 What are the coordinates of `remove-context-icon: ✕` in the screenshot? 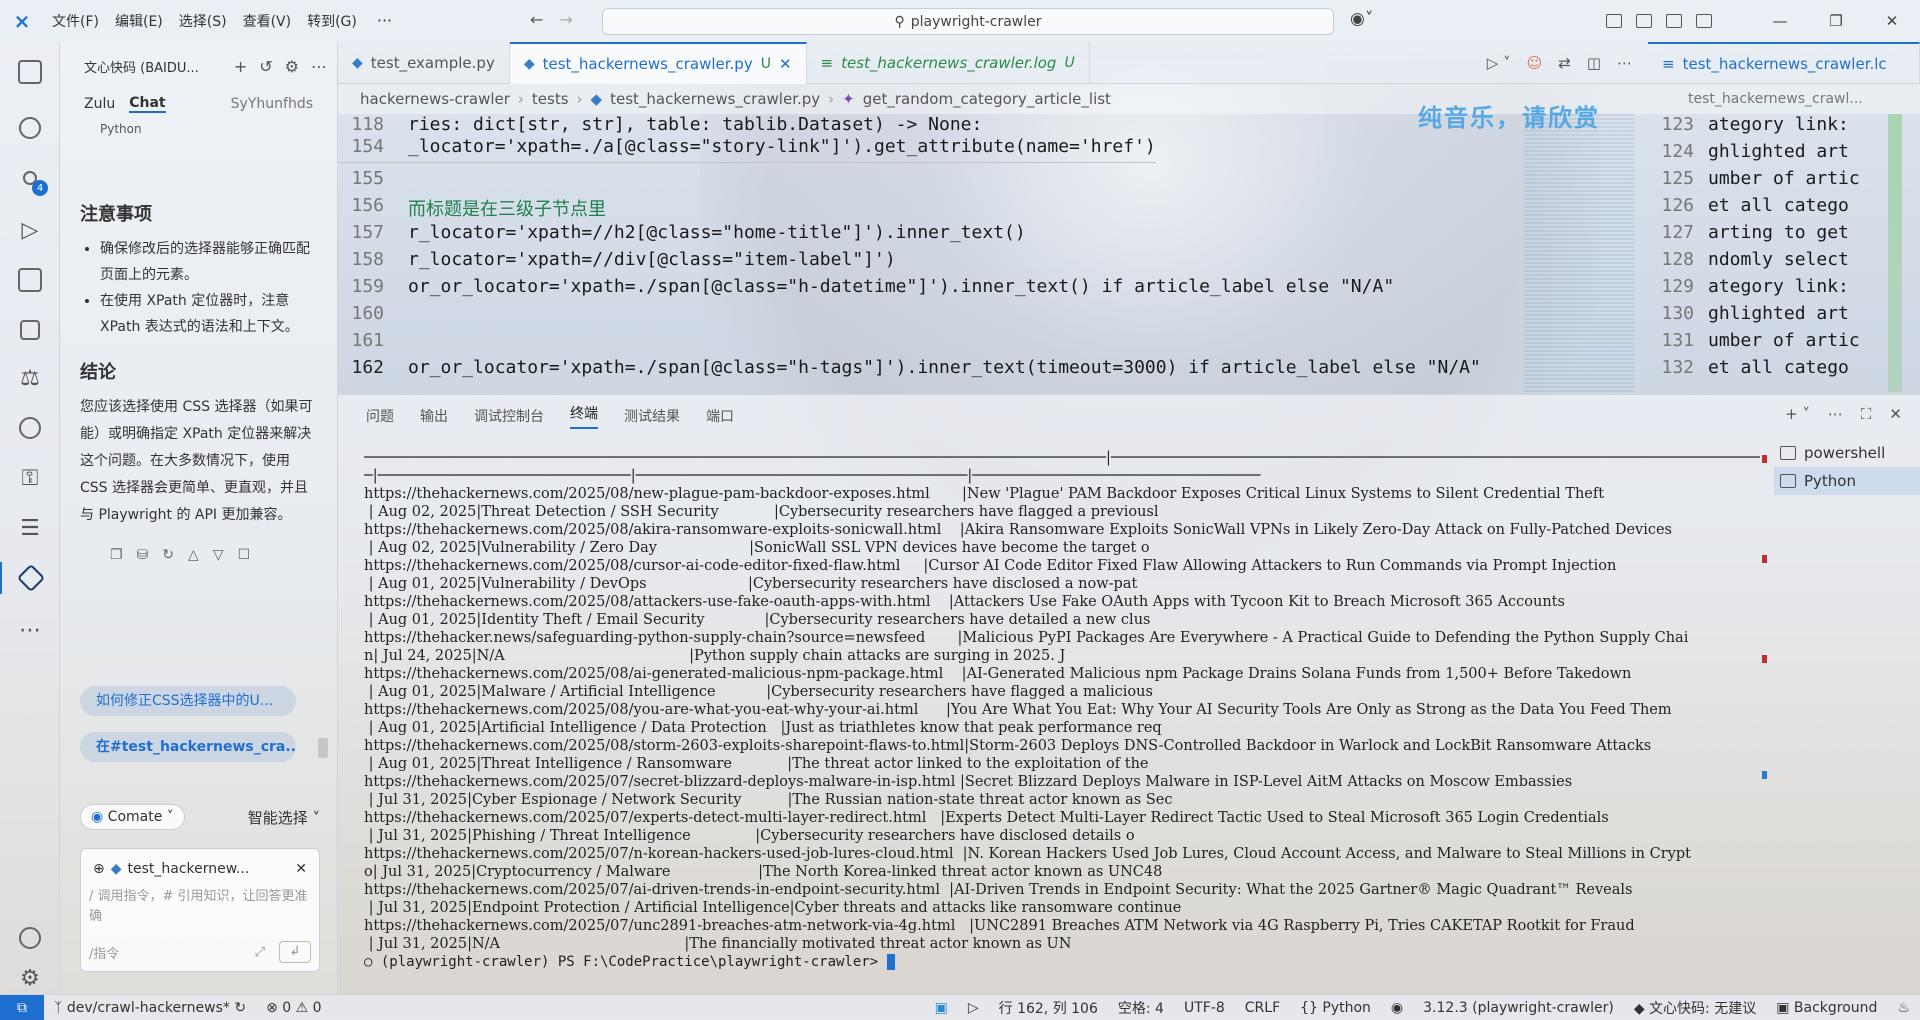 It's located at (301, 869).